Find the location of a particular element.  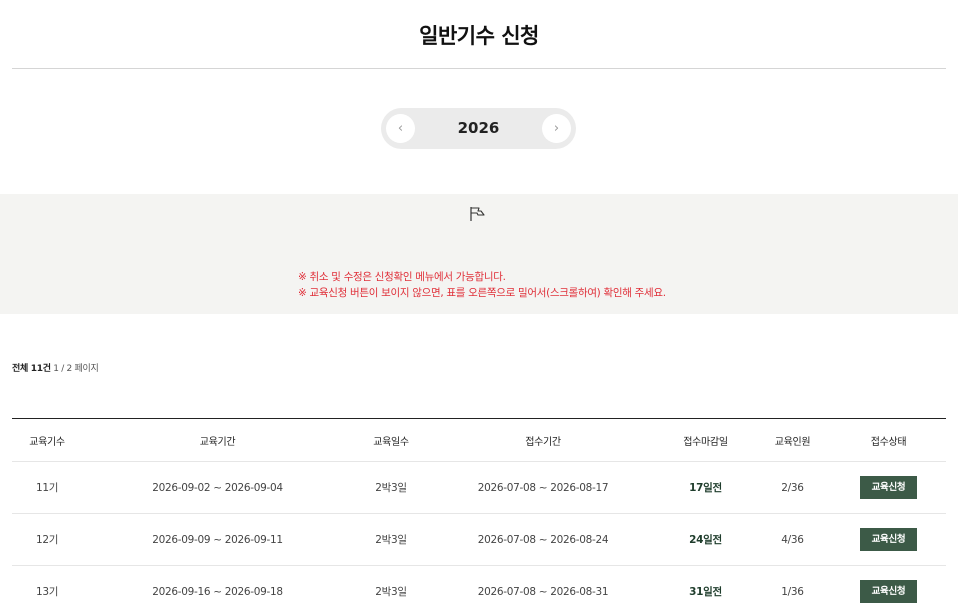

capacity-cell: 4/36 is located at coordinates (792, 539).